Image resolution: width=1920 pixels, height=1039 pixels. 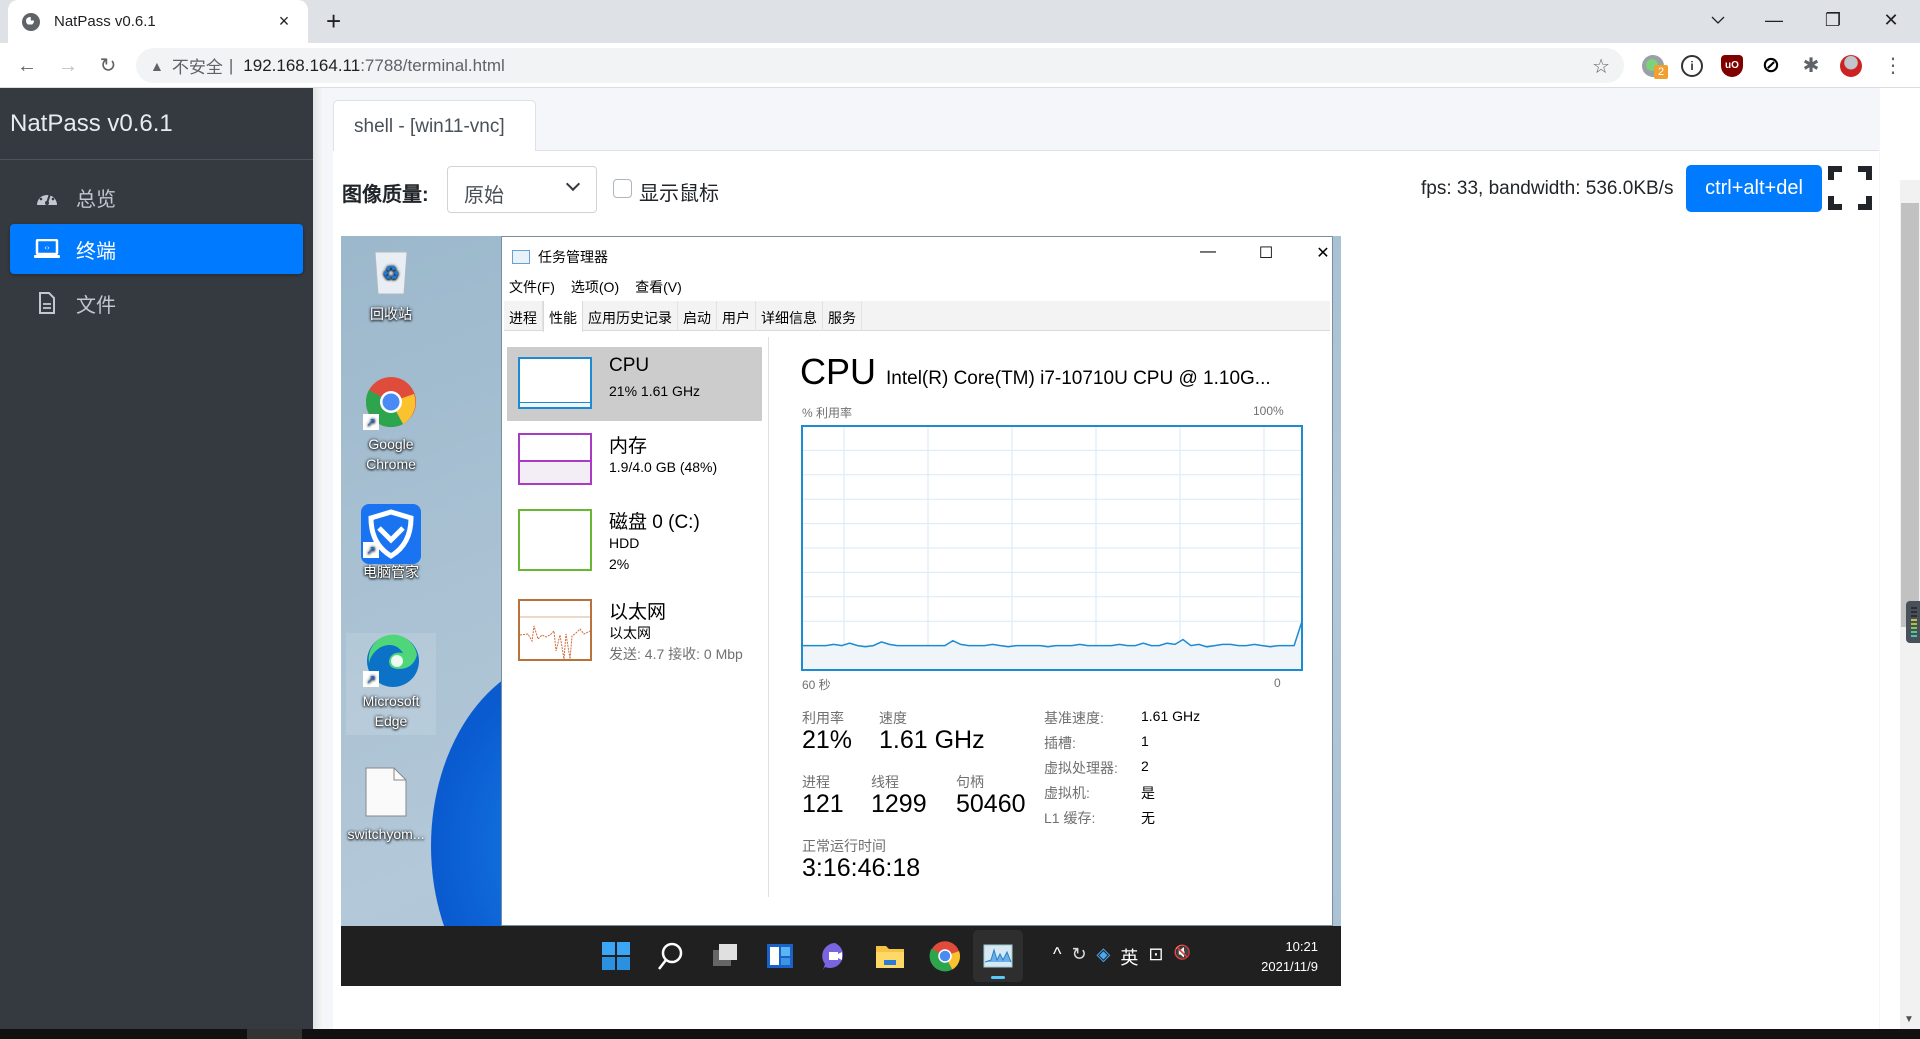 What do you see at coordinates (842, 316) in the screenshot?
I see `tab-services: 服务` at bounding box center [842, 316].